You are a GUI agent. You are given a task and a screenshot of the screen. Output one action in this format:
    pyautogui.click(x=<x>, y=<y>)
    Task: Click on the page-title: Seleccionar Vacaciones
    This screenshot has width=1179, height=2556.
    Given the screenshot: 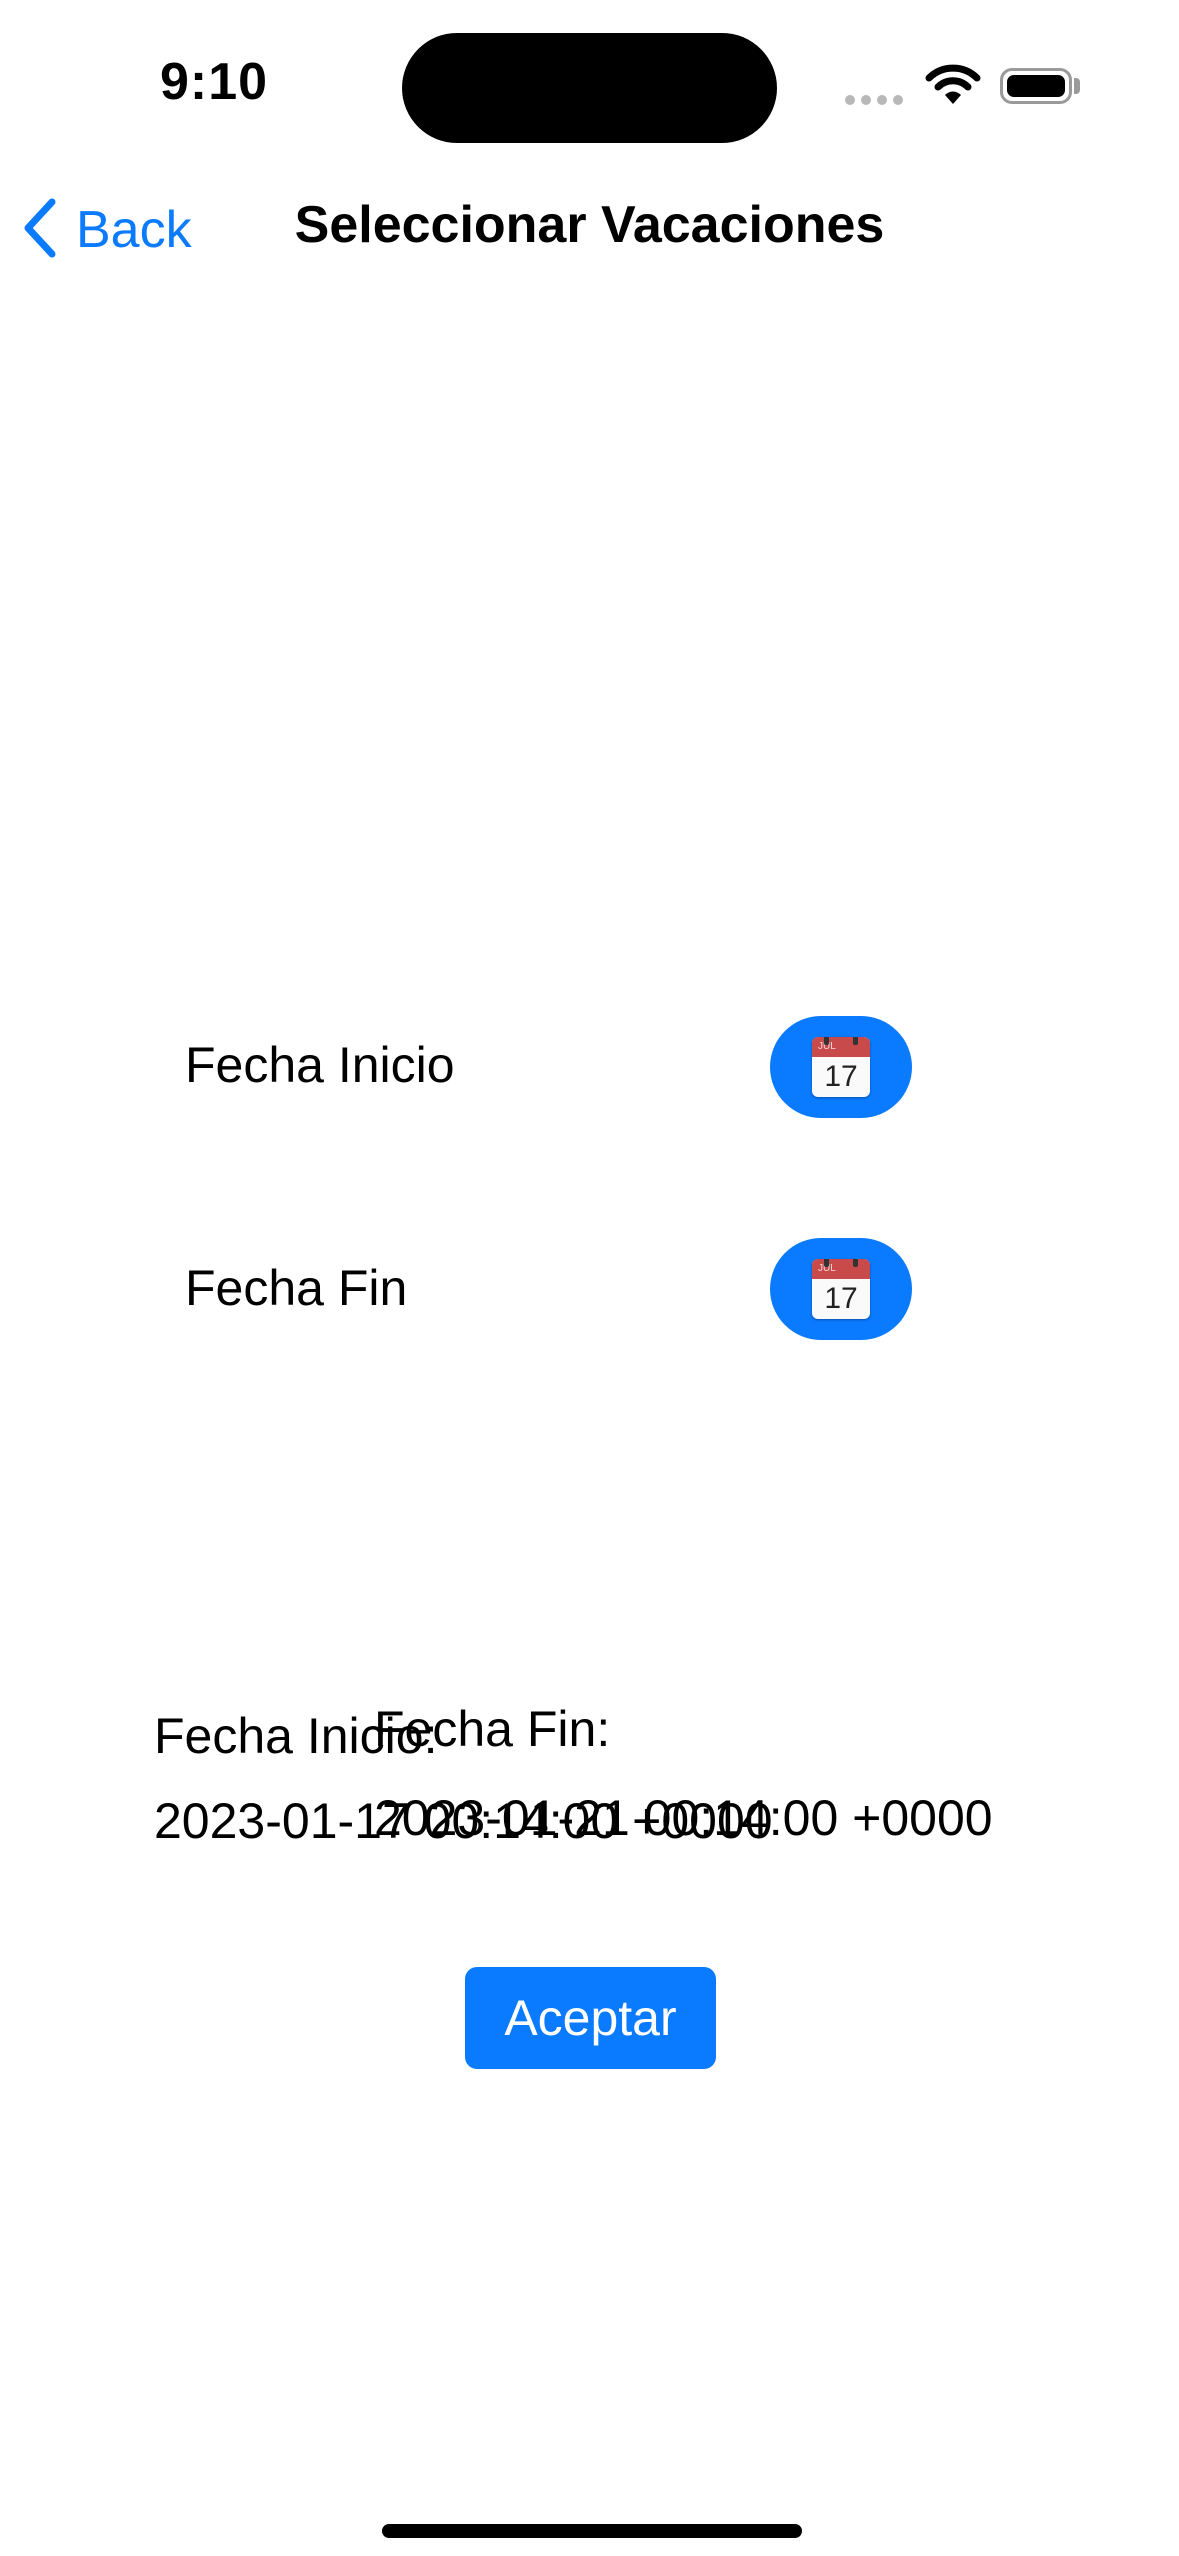 What is the action you would take?
    pyautogui.click(x=589, y=225)
    